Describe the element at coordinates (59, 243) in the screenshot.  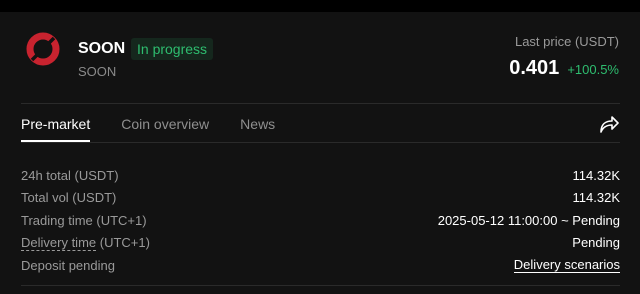
I see `delivery-time-tooltip-trigger: Delivery time` at that location.